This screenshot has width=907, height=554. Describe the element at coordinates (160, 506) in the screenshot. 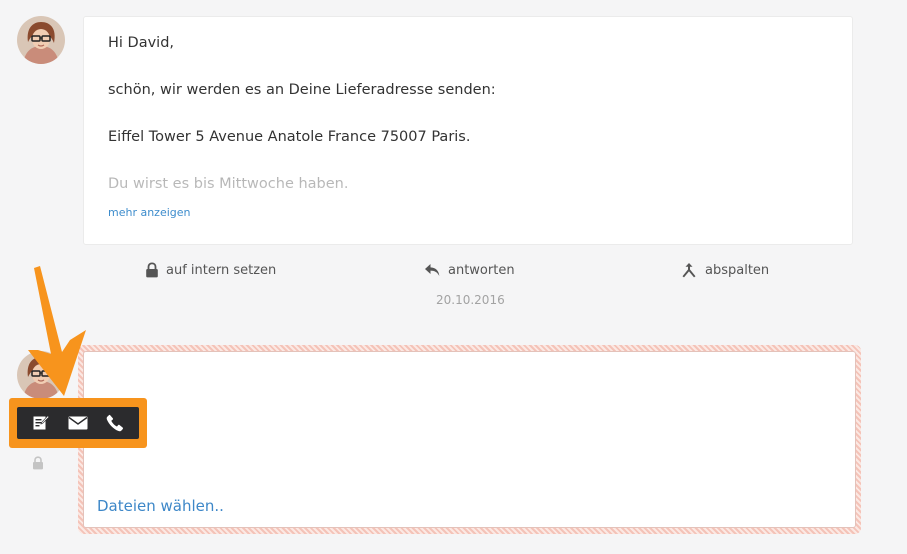

I see `file-chooser-link: Dateien wählen..` at that location.